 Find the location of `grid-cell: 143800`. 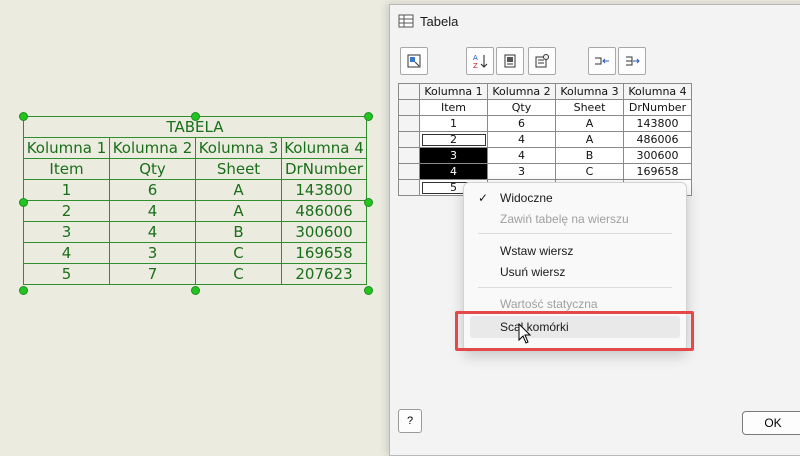

grid-cell: 143800 is located at coordinates (657, 123).